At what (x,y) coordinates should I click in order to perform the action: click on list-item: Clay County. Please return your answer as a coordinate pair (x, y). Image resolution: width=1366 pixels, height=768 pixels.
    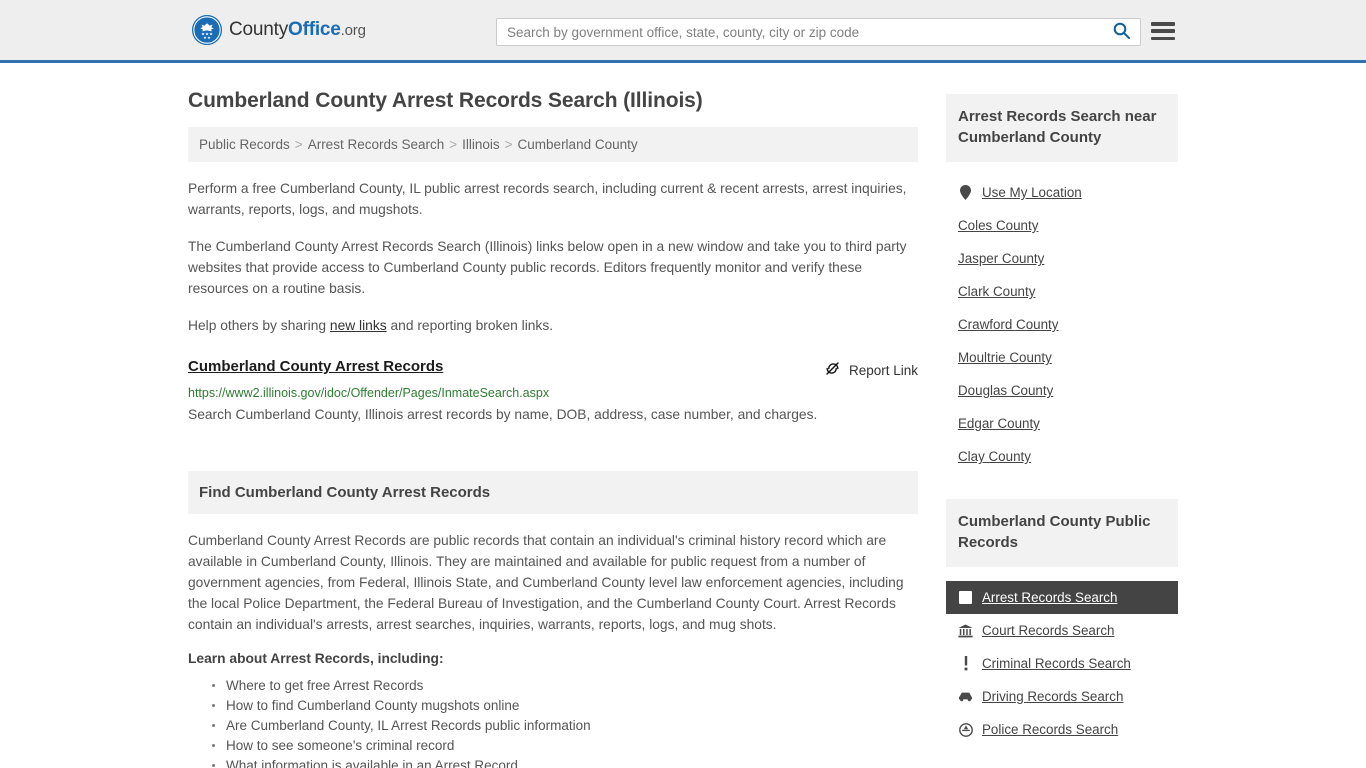
    Looking at the image, I should click on (1062, 456).